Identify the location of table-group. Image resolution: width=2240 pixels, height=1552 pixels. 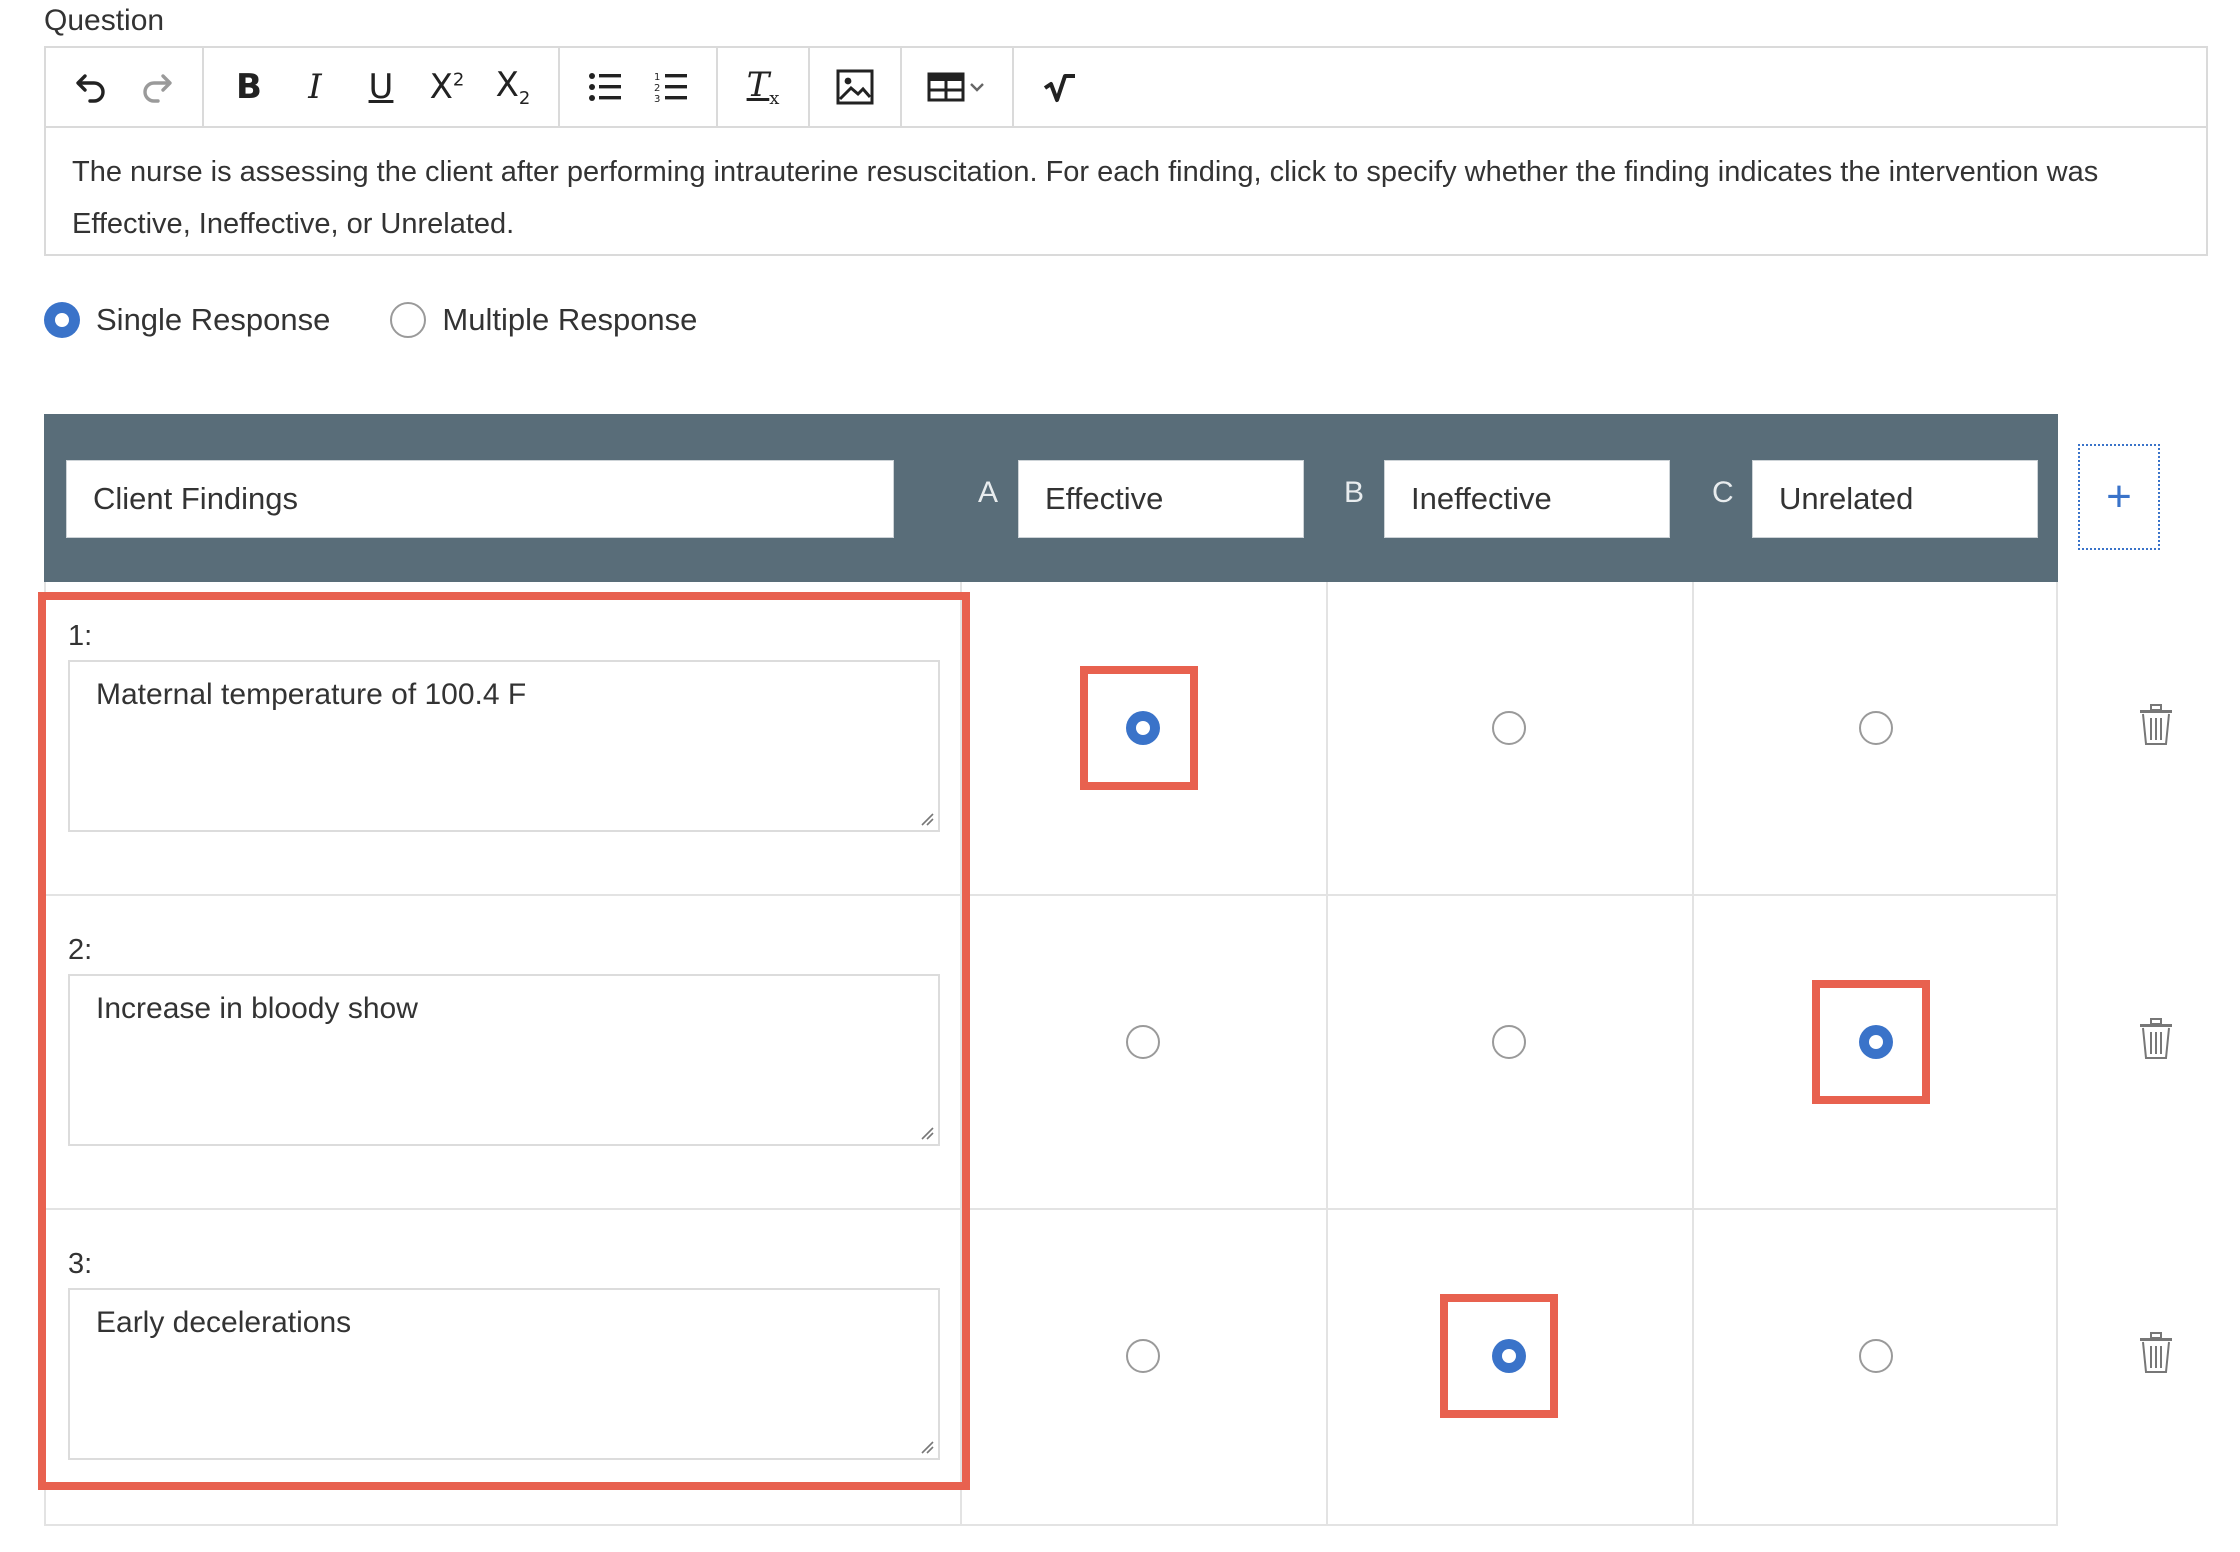
(958, 87).